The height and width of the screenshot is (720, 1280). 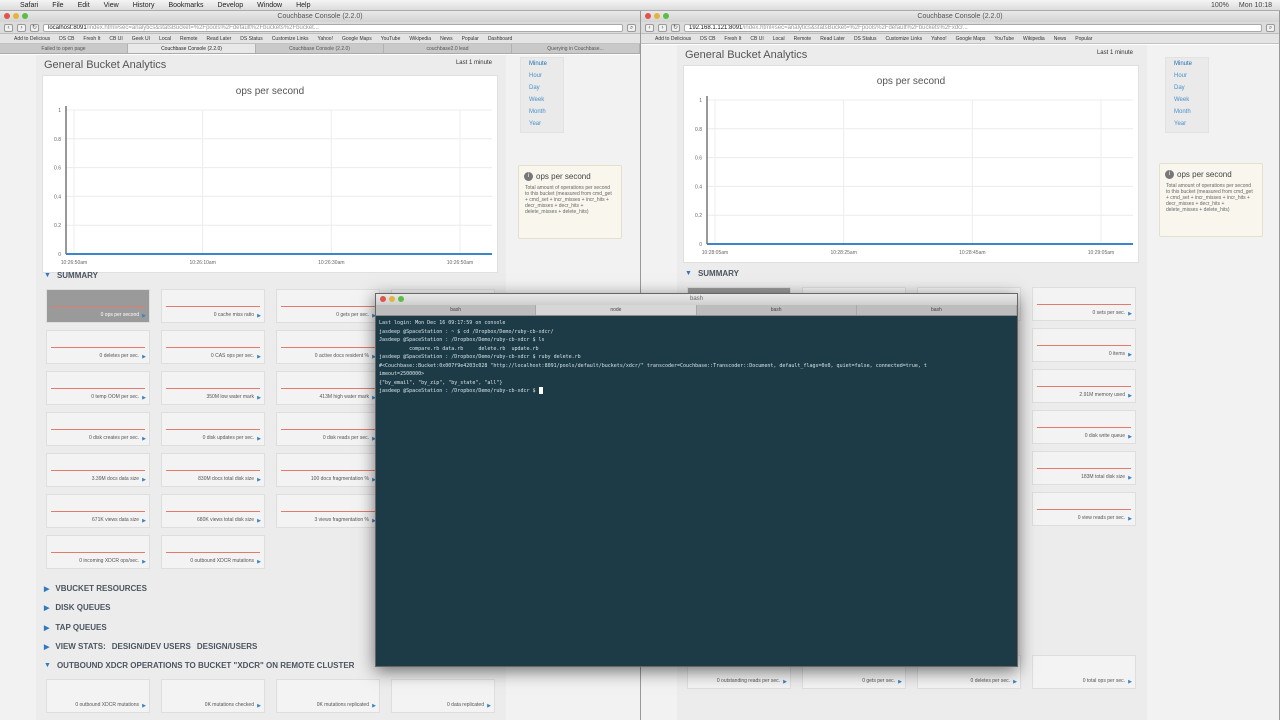 I want to click on menu-bookmarks: Bookmarks, so click(x=185, y=5).